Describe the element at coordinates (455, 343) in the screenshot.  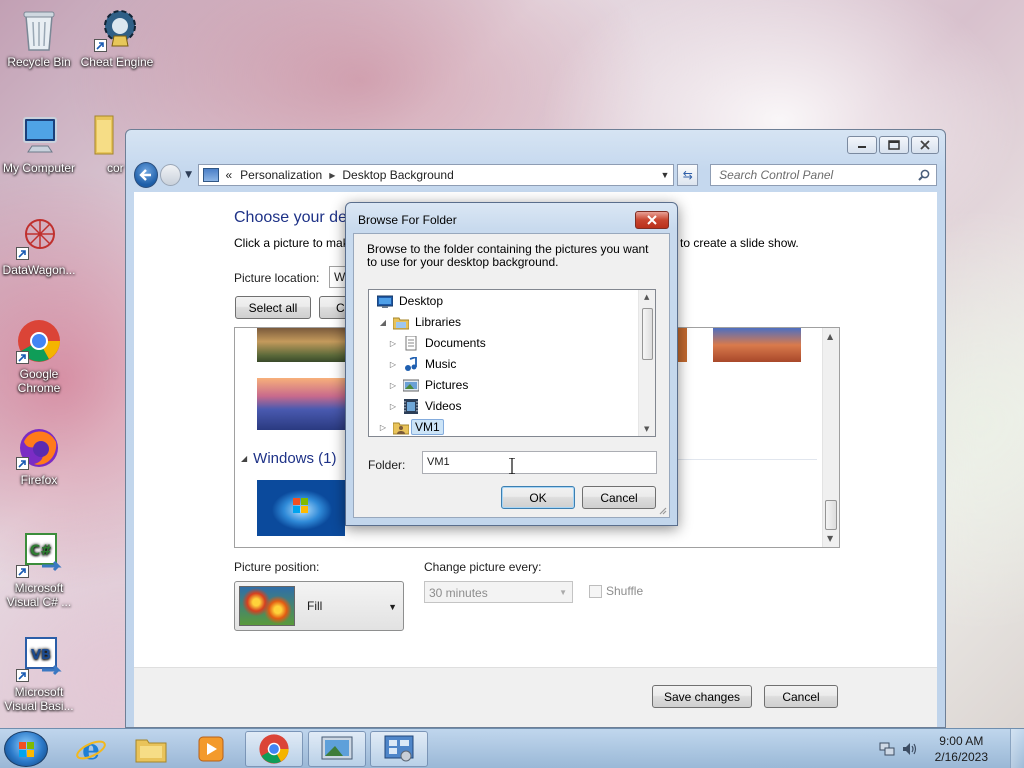
I see `tree-item-label: Documents` at that location.